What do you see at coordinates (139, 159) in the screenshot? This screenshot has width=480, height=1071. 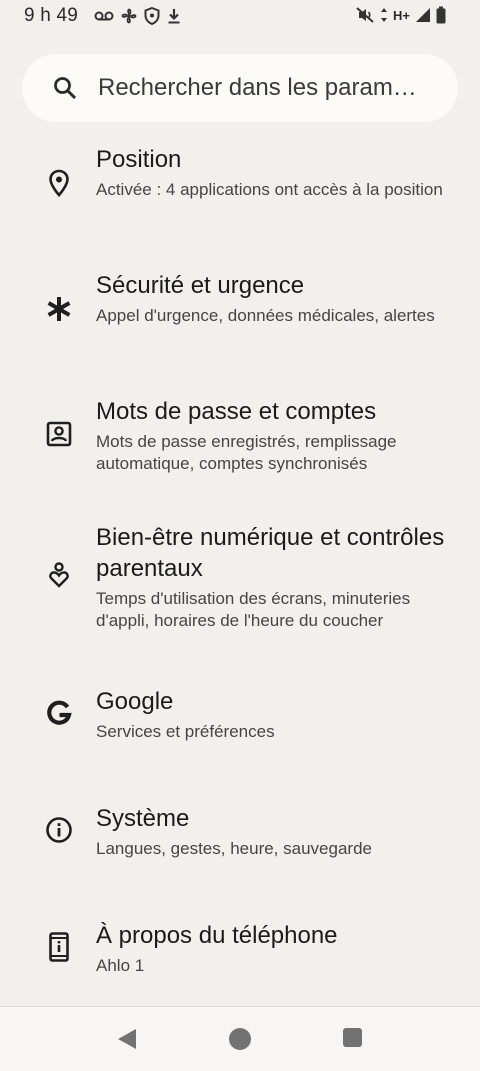 I see `settings-item-title: Position` at bounding box center [139, 159].